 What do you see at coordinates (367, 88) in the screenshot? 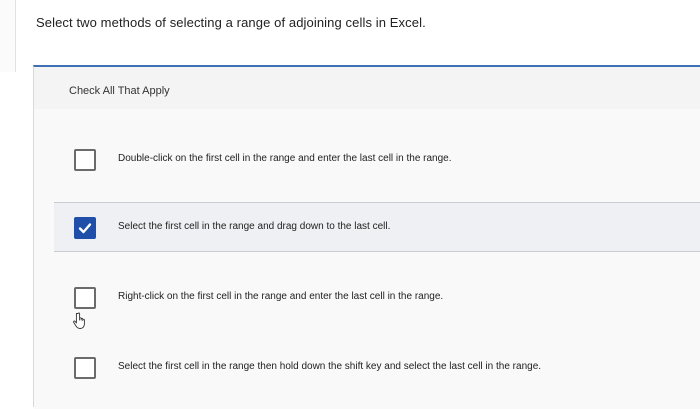
I see `panel-header: Check All That Apply` at bounding box center [367, 88].